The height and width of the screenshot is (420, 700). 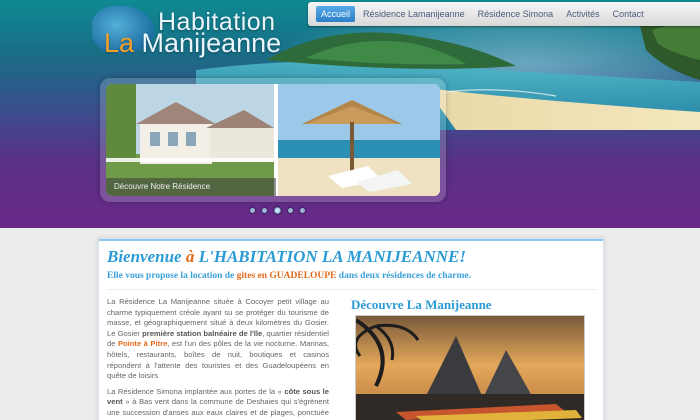 I want to click on nav-item-activites: Activités, so click(x=583, y=14).